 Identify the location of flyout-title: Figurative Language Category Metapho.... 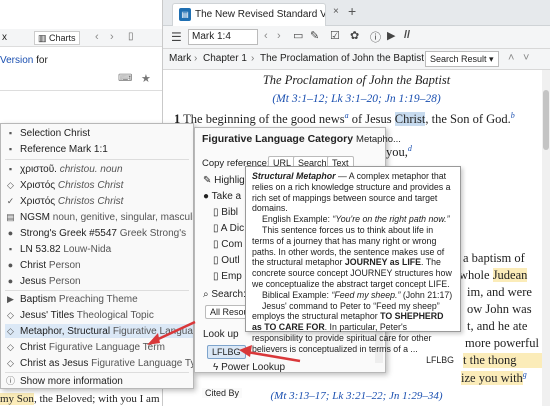
(301, 139).